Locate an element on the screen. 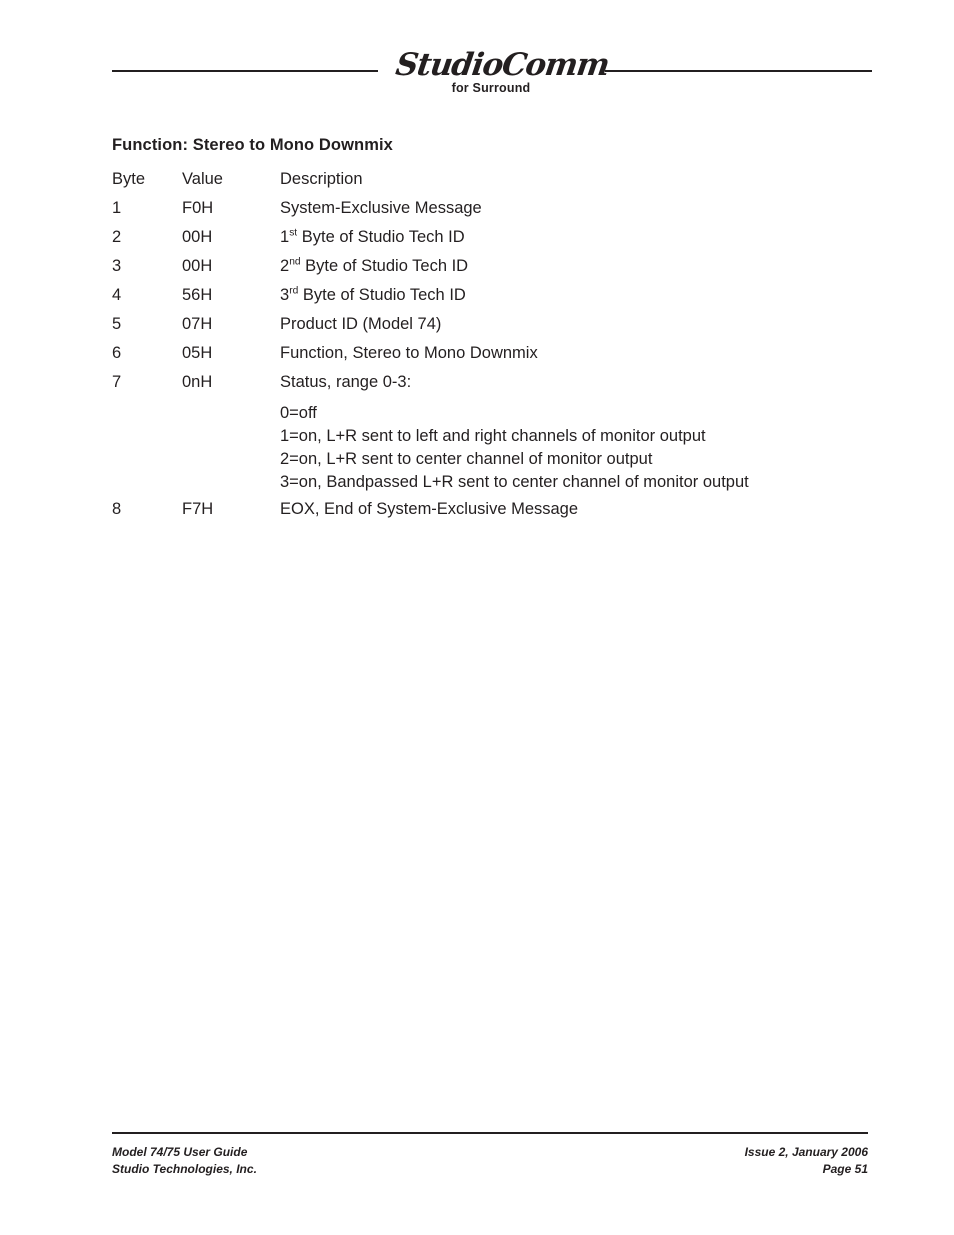 The height and width of the screenshot is (1235, 954). cell-description: EOX, End of System-Exclusive Message is located at coordinates (429, 509).